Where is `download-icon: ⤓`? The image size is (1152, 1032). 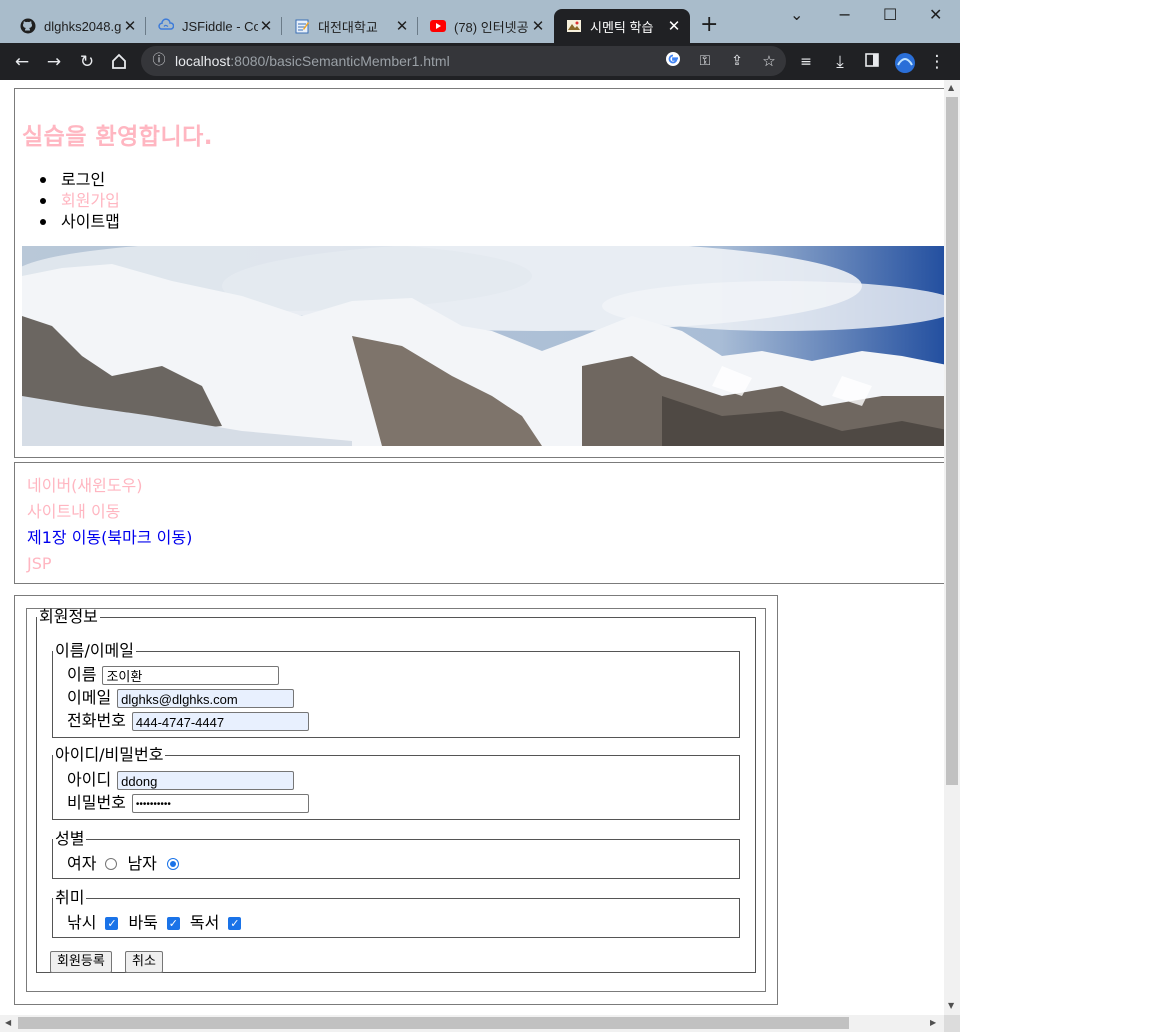
download-icon: ⤓ is located at coordinates (840, 62).